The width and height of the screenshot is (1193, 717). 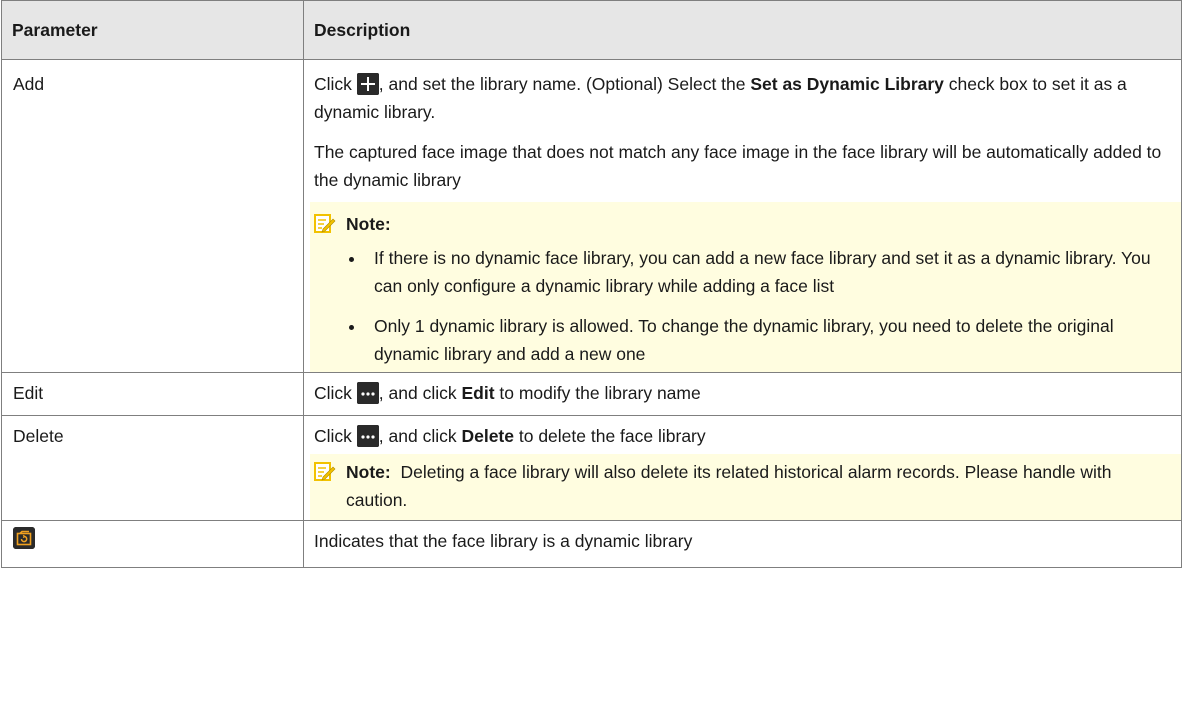 What do you see at coordinates (610, 436) in the screenshot?
I see `delete-text-post: to delete the face library` at bounding box center [610, 436].